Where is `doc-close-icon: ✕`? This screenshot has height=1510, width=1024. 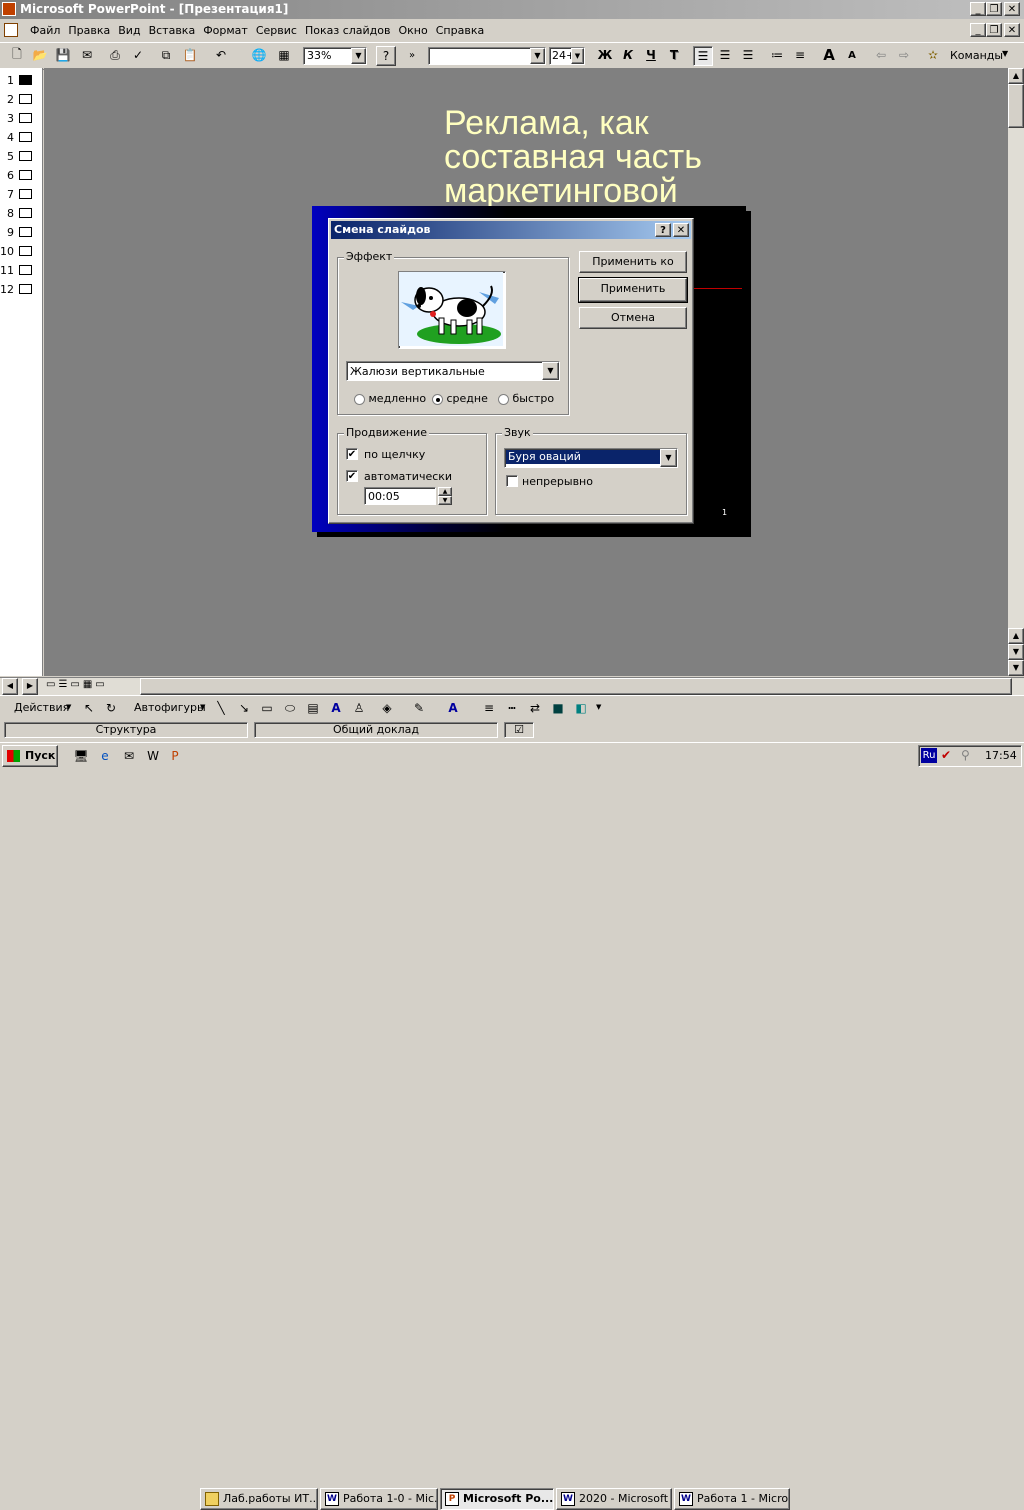 doc-close-icon: ✕ is located at coordinates (1012, 30).